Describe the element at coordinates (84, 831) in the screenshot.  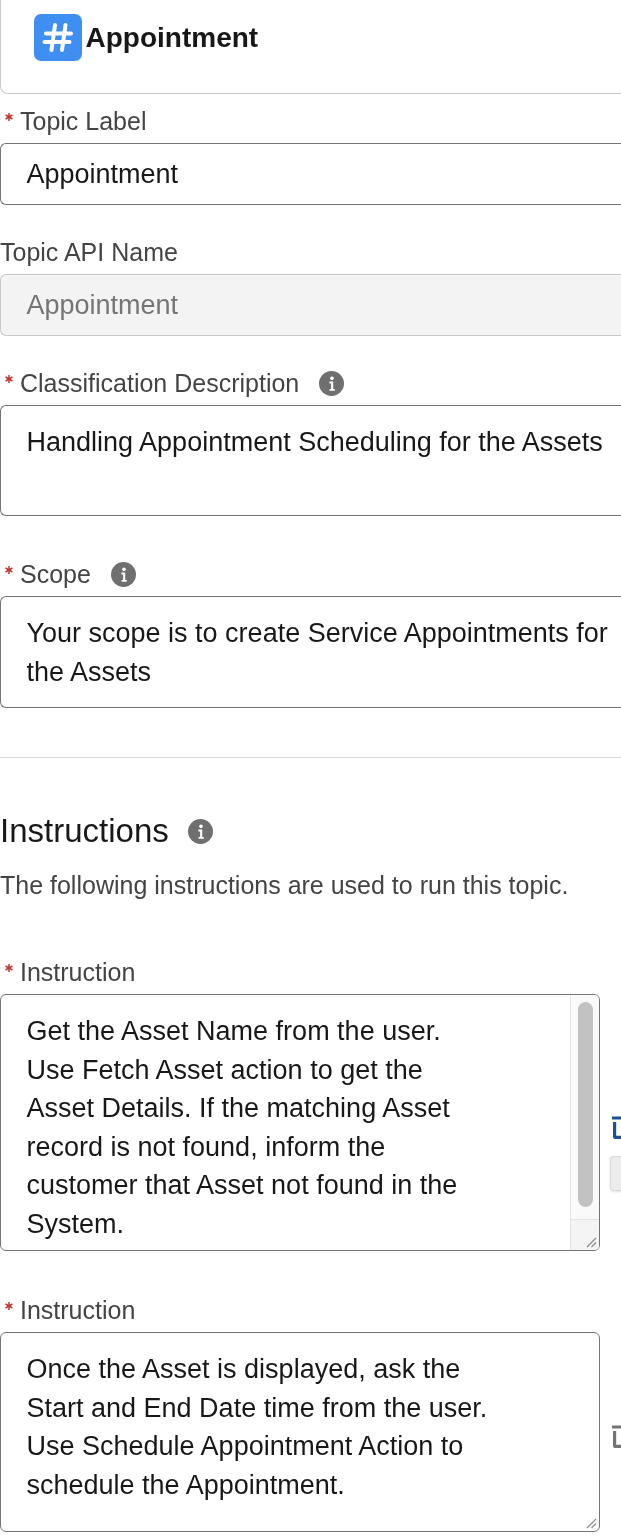
I see `section-heading: Instructions` at that location.